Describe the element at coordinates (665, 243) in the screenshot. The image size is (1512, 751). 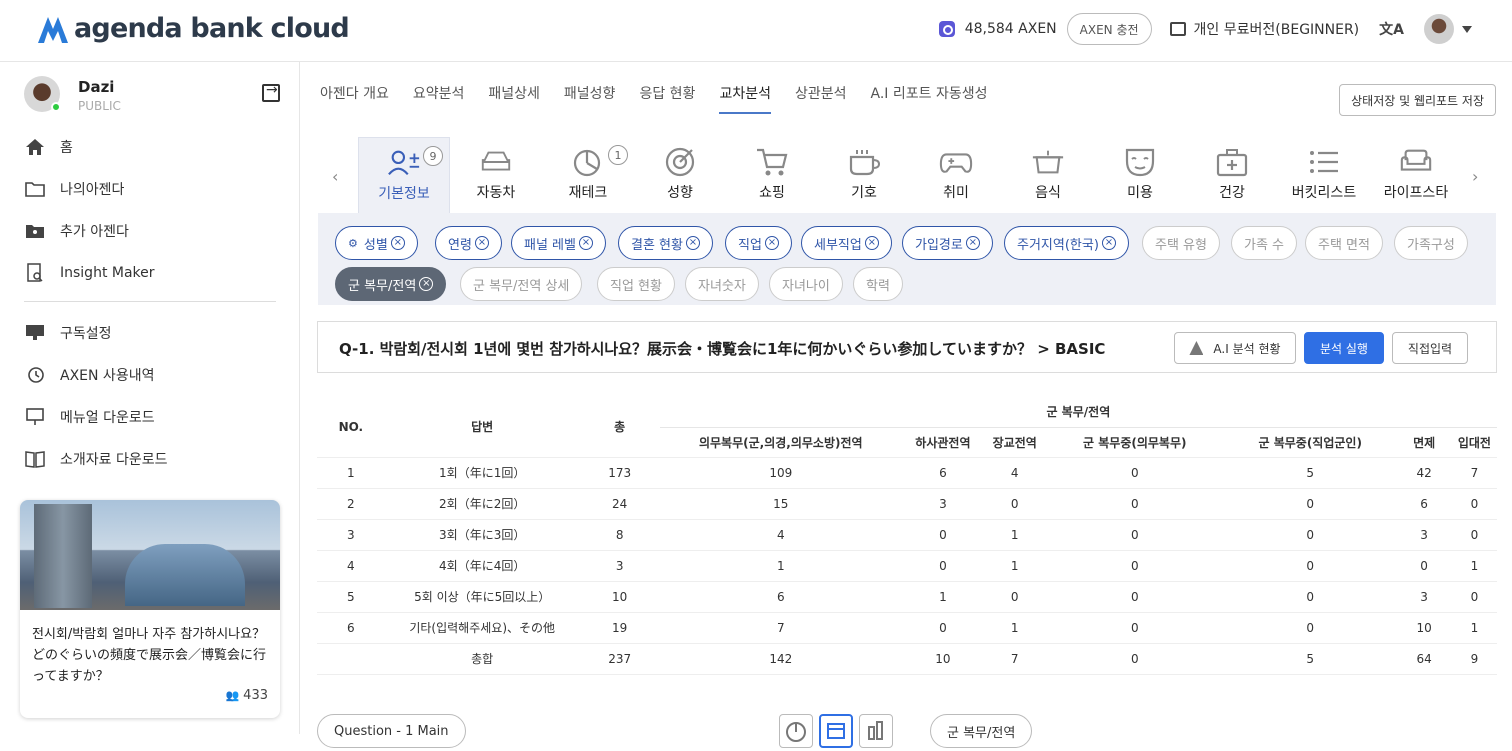
I see `chip-marital: 결혼 현황 ×` at that location.